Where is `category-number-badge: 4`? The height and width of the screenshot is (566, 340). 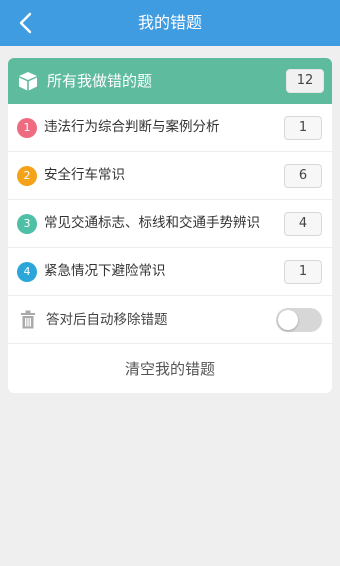 category-number-badge: 4 is located at coordinates (27, 272).